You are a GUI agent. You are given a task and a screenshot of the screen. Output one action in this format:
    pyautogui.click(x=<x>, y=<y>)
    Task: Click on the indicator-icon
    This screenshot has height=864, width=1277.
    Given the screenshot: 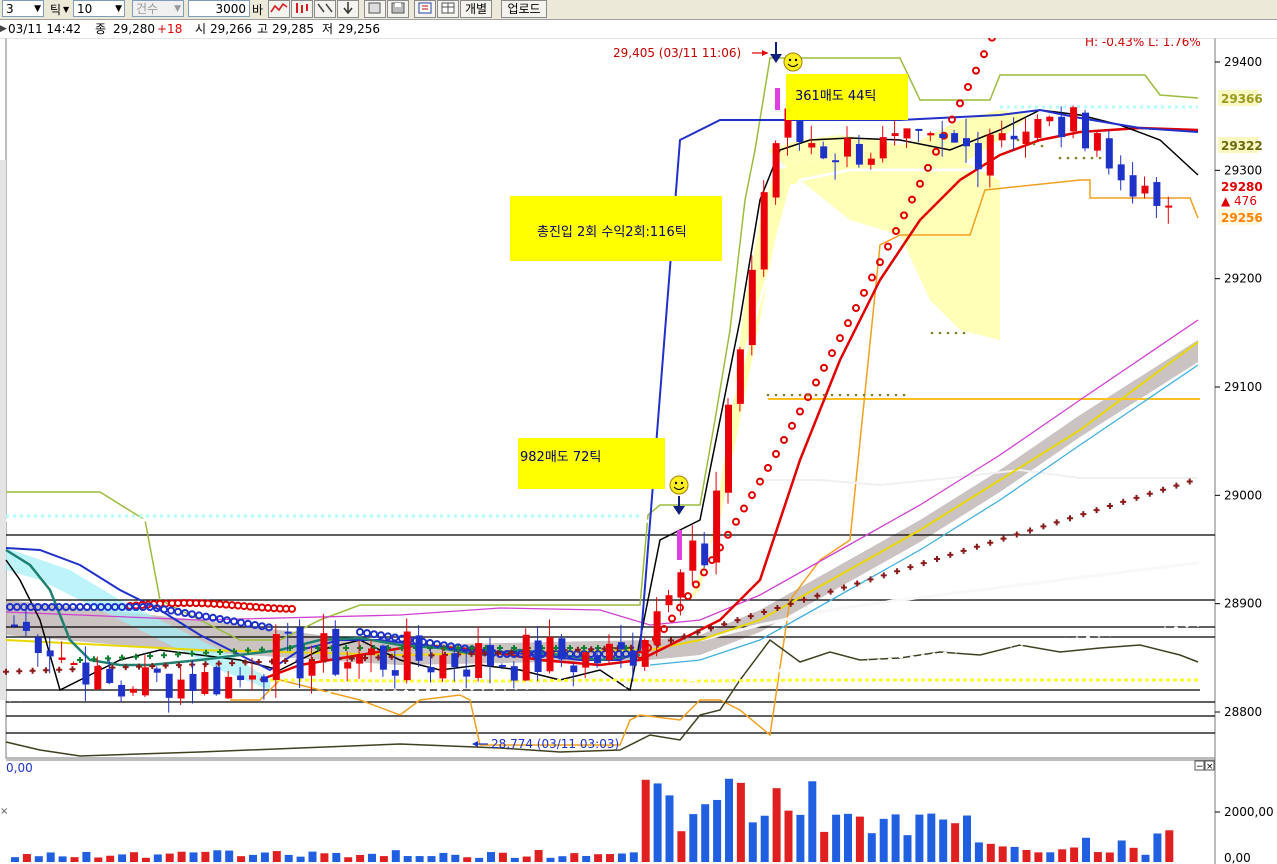 What is the action you would take?
    pyautogui.click(x=425, y=9)
    